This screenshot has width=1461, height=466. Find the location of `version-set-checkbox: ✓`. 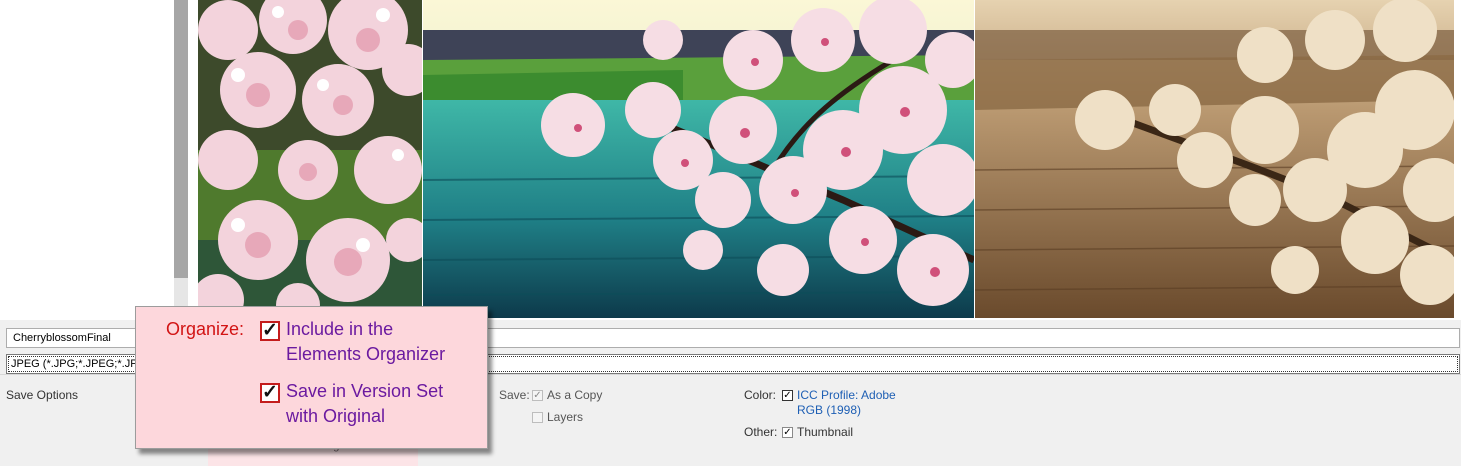

version-set-checkbox: ✓ is located at coordinates (270, 393).